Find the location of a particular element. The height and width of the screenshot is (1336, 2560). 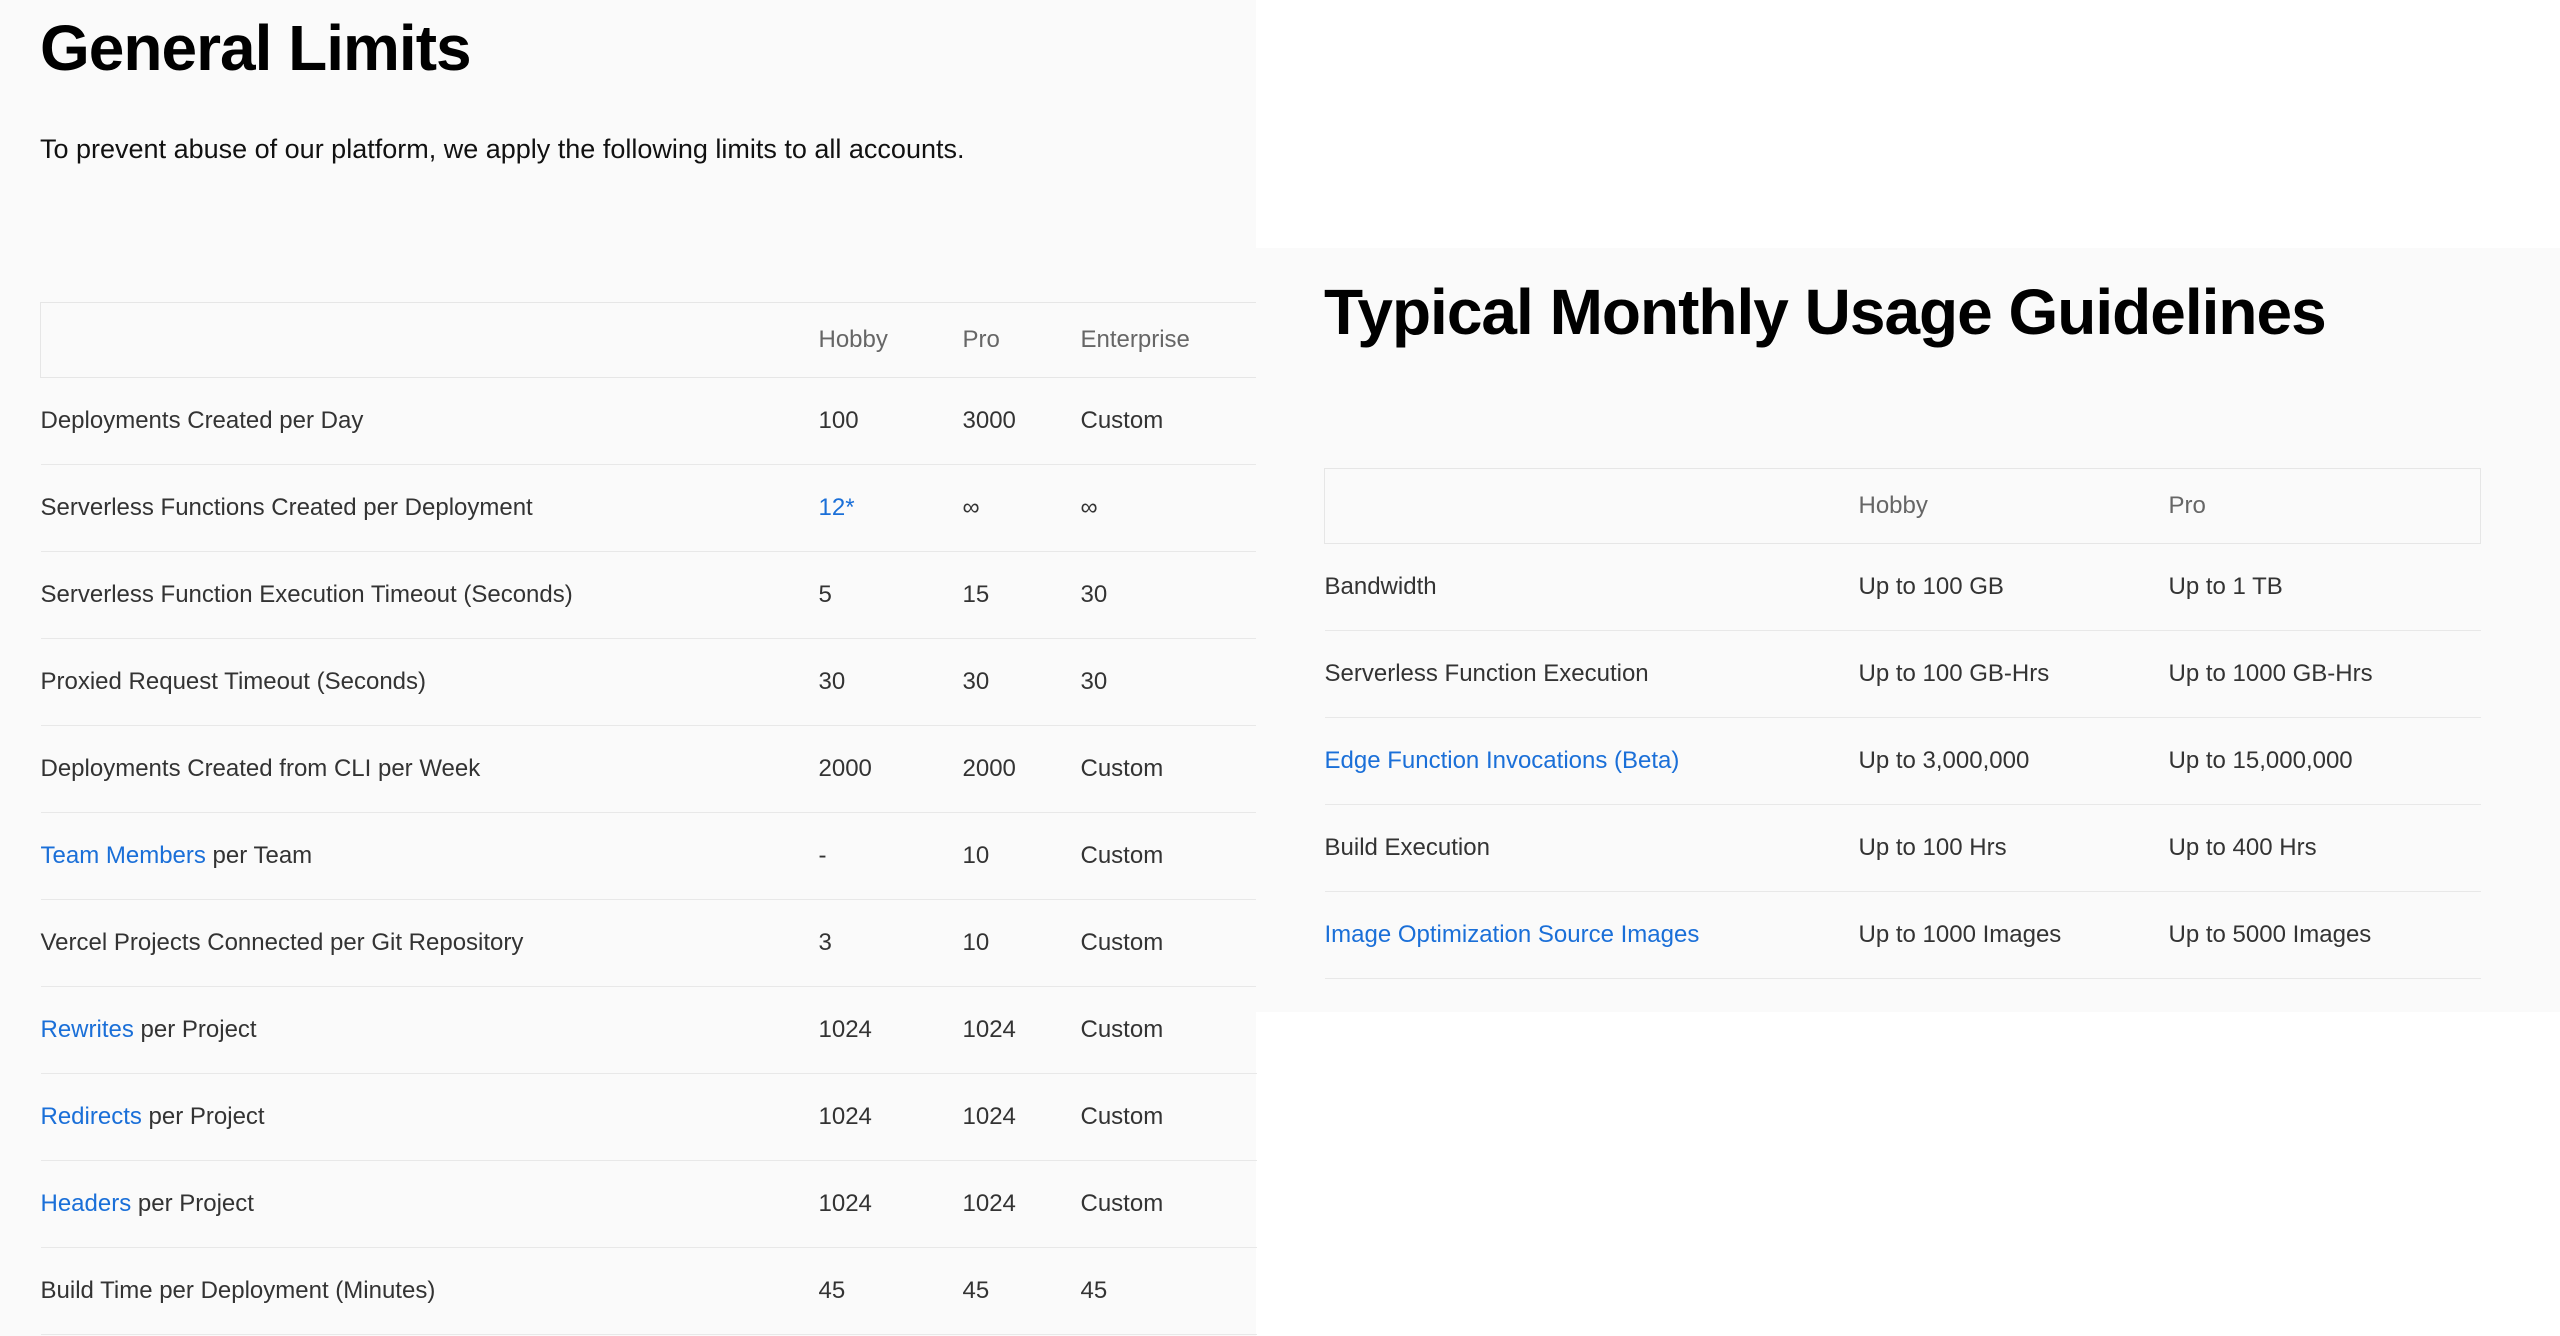

cell-value-pro: ∞ is located at coordinates (971, 507).